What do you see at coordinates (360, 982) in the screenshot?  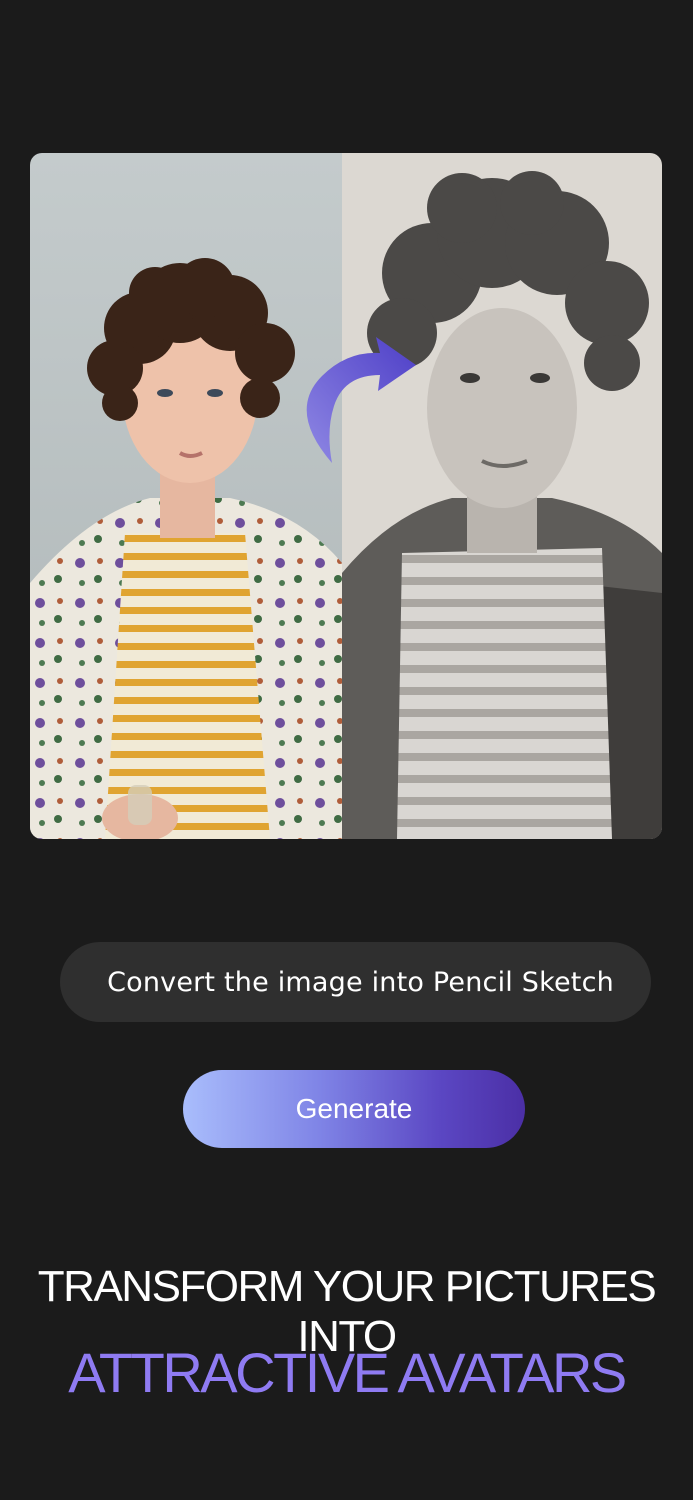 I see `prompt-text: Convert the image into Pencil Sketch` at bounding box center [360, 982].